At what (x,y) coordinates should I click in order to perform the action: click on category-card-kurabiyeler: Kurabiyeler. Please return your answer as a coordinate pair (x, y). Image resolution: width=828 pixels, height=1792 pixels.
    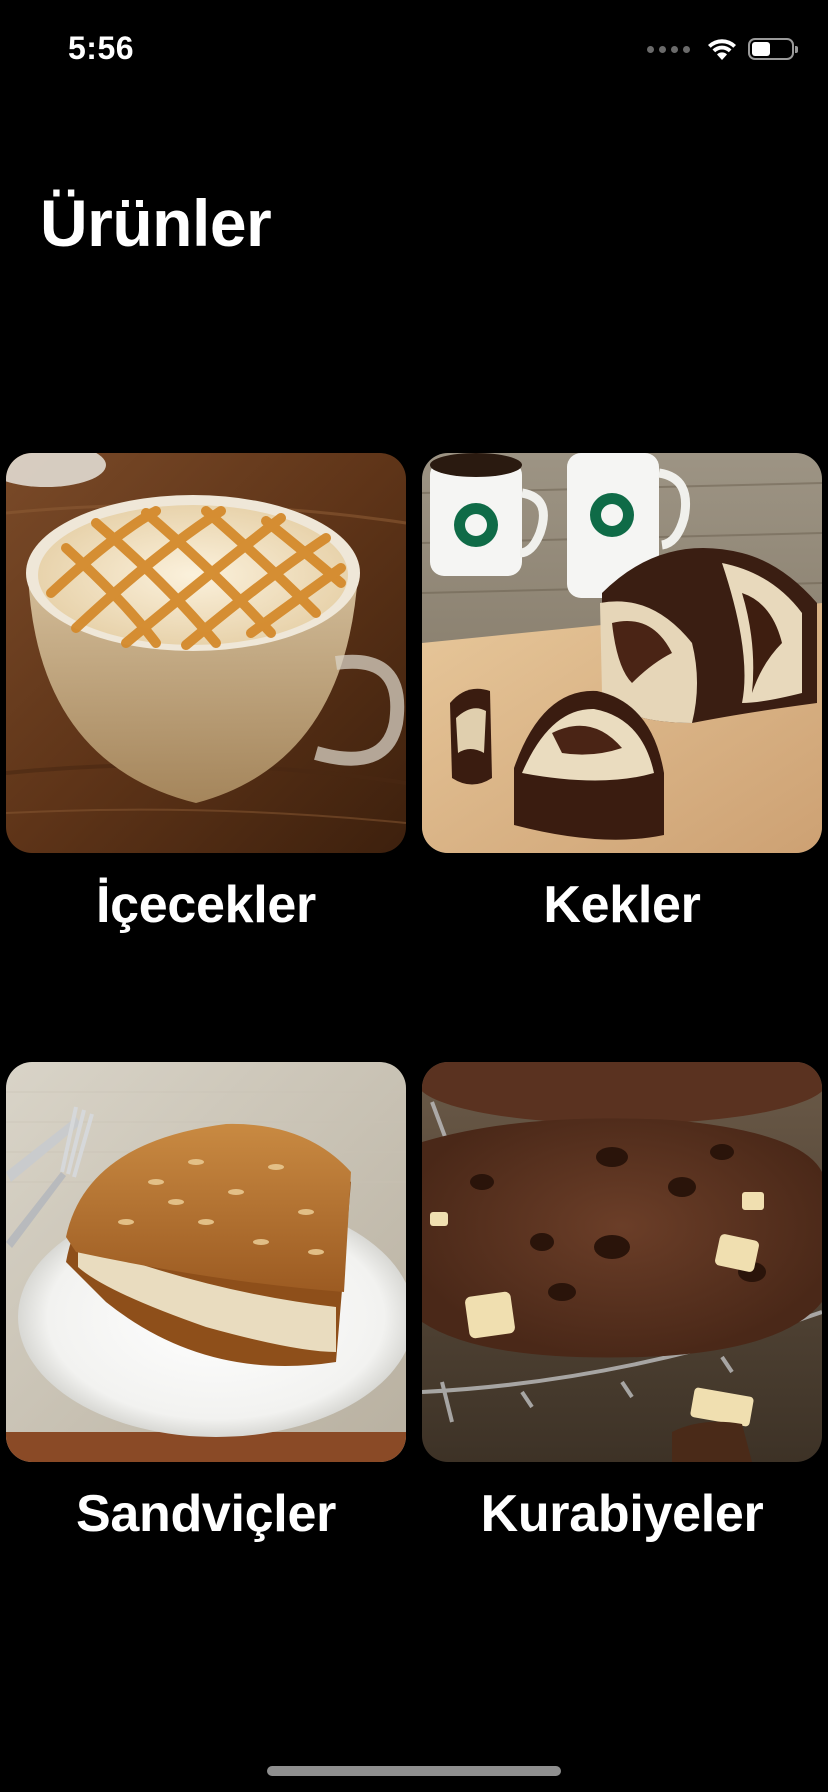
    Looking at the image, I should click on (622, 1303).